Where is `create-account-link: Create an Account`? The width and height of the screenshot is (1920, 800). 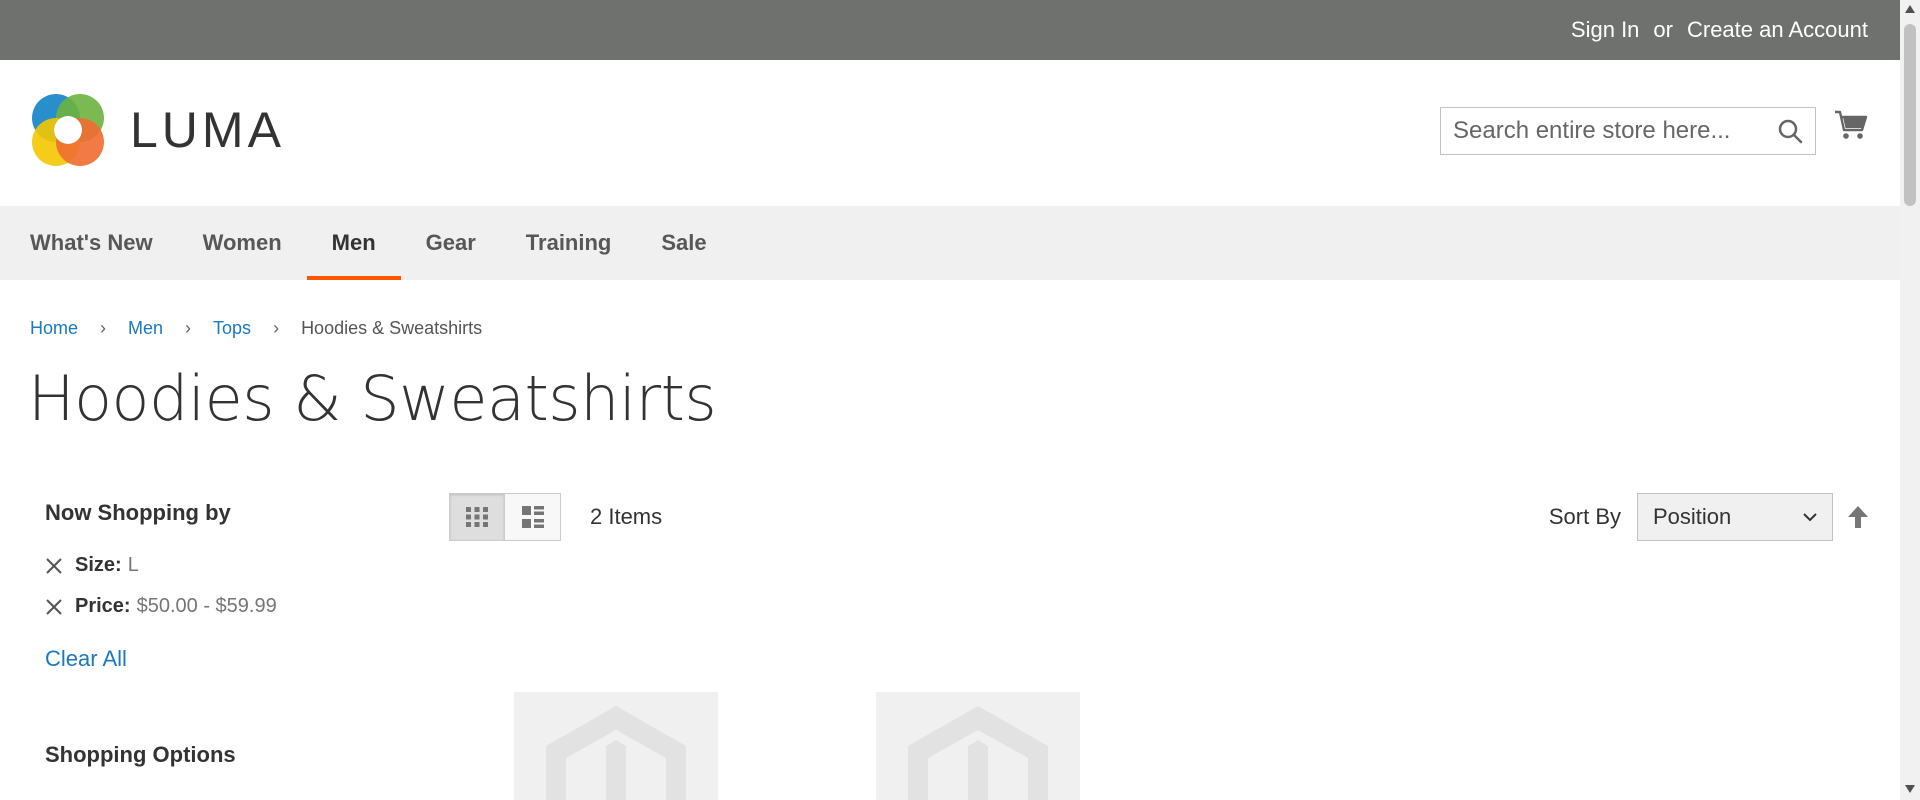
create-account-link: Create an Account is located at coordinates (1777, 30).